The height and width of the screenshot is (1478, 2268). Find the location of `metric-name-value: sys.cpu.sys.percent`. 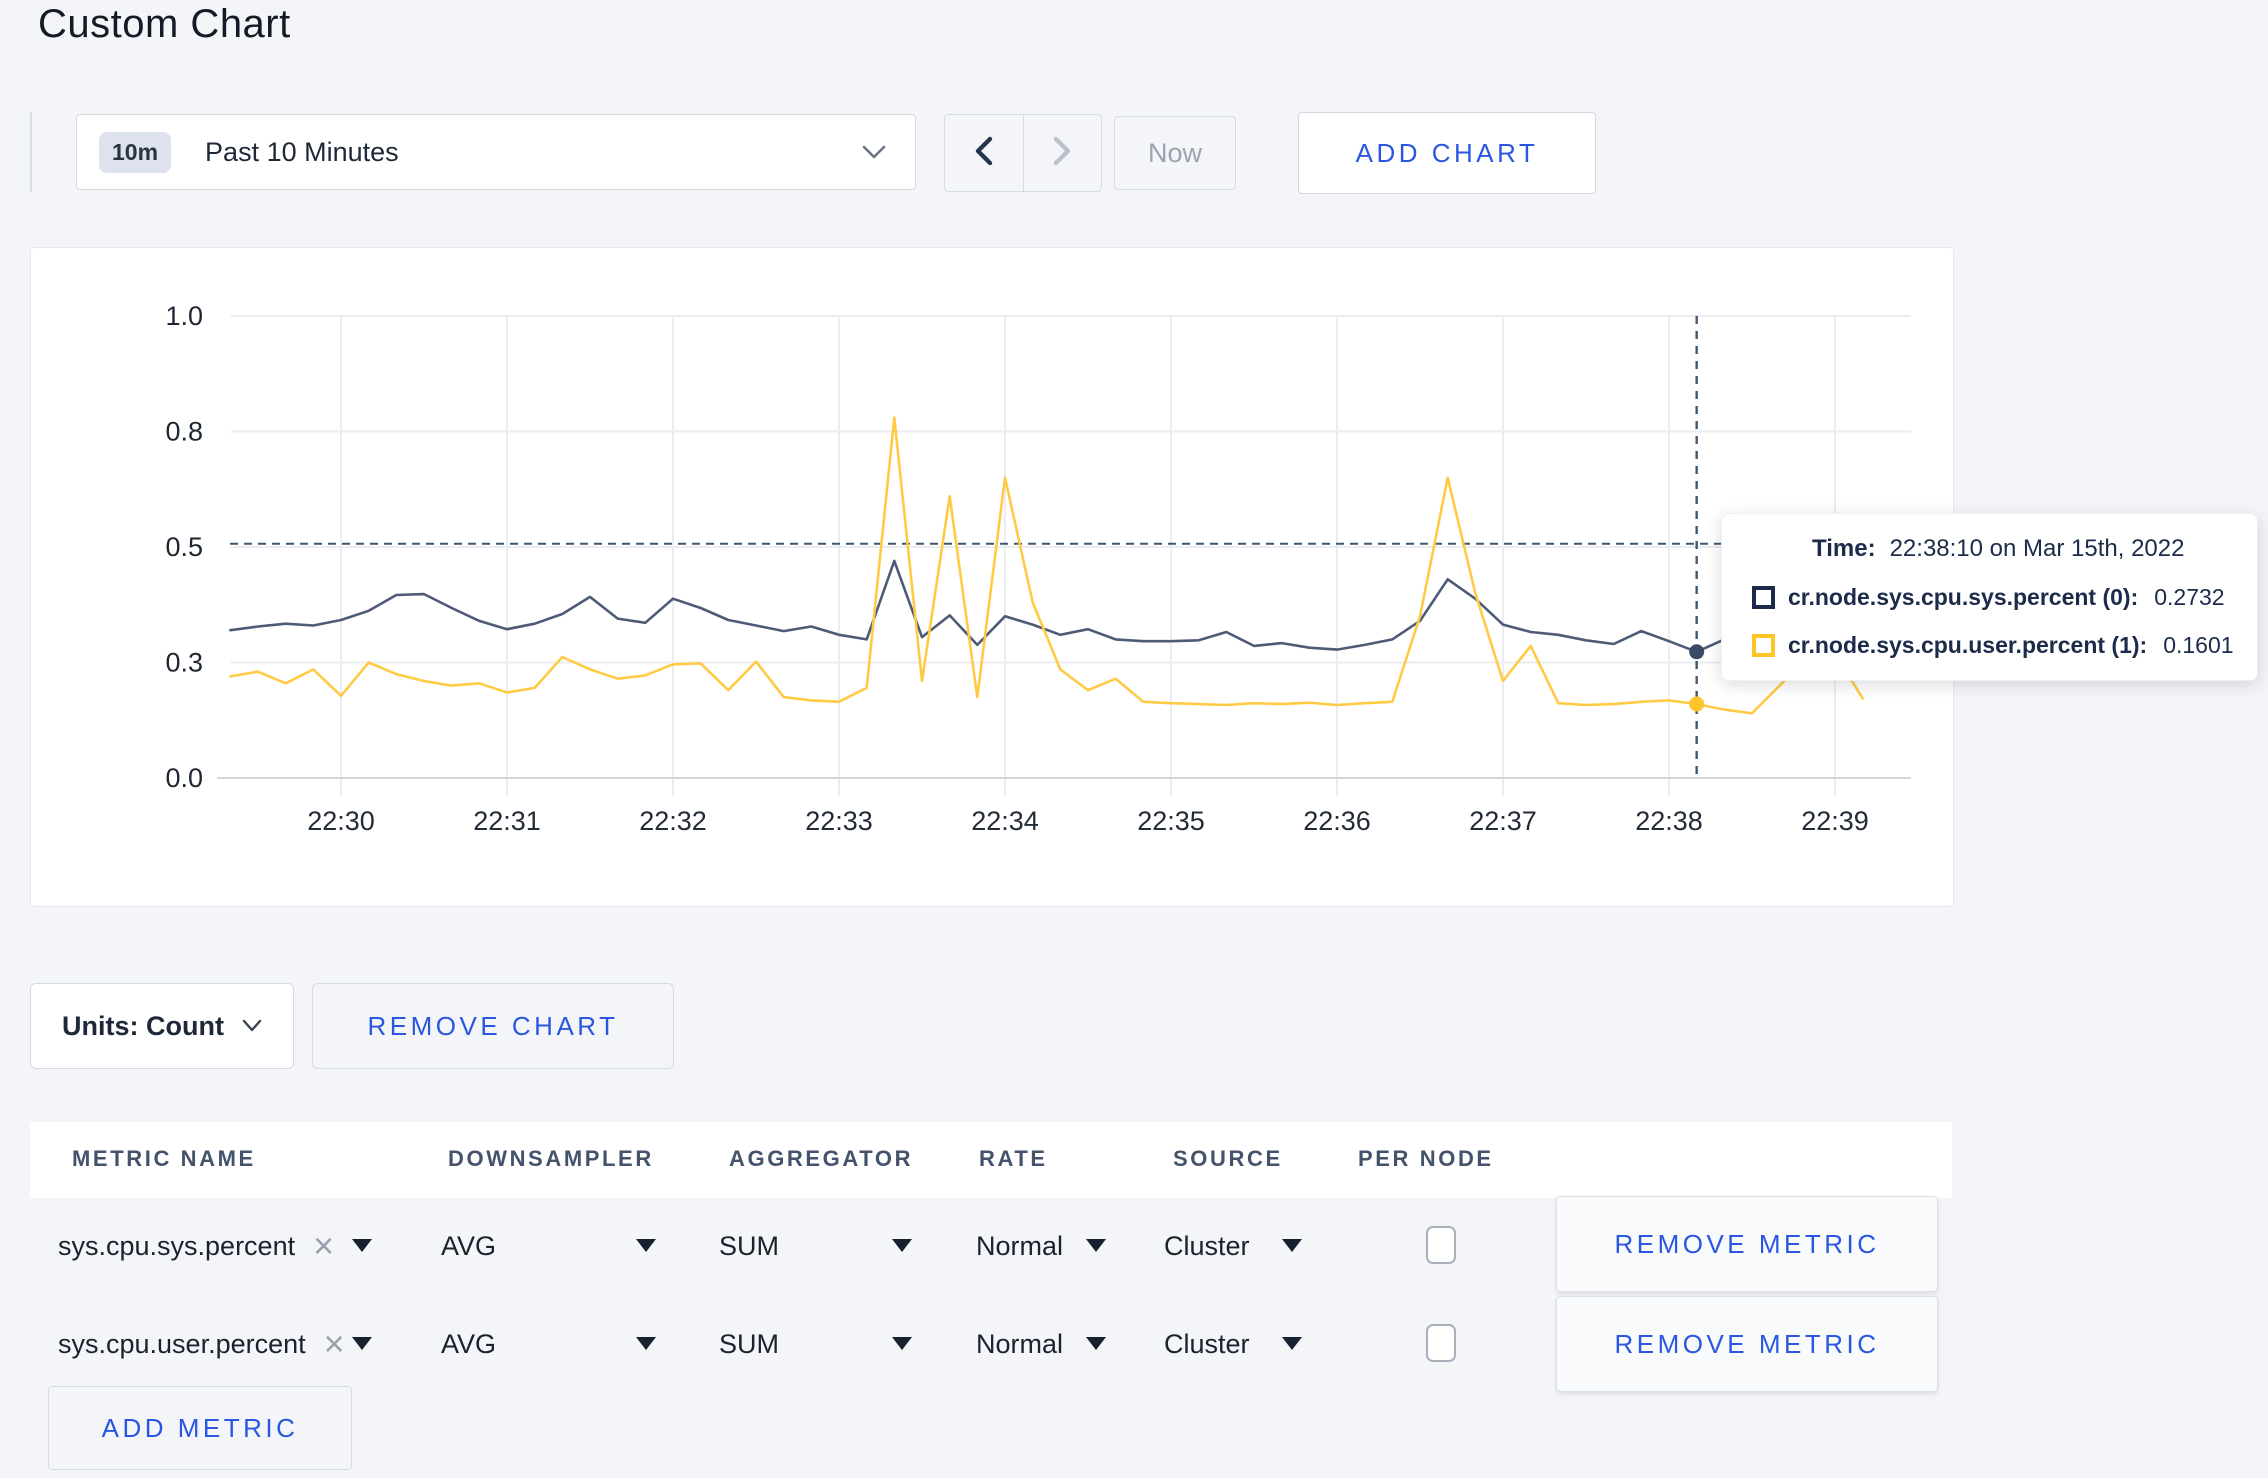

metric-name-value: sys.cpu.sys.percent is located at coordinates (177, 1245).